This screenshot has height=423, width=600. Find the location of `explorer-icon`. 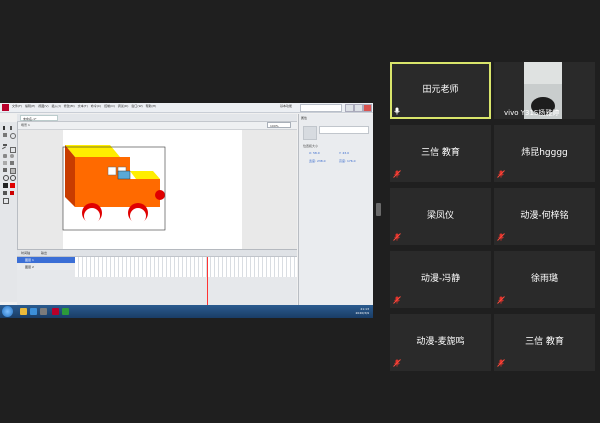

explorer-icon is located at coordinates (23, 311).